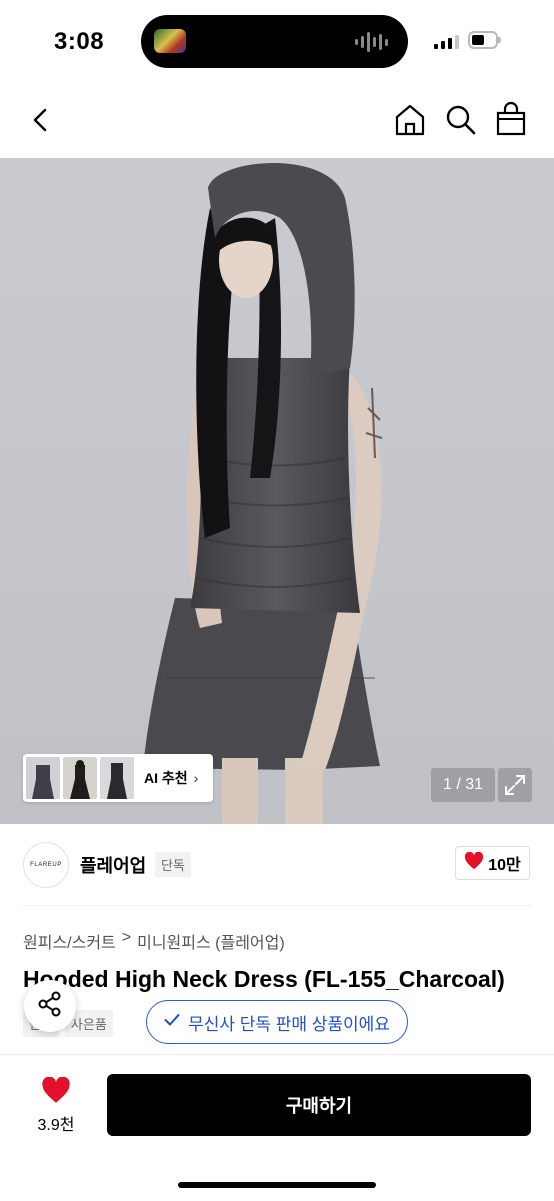 Image resolution: width=554 pixels, height=1201 pixels. I want to click on status-time: 3:08, so click(79, 41).